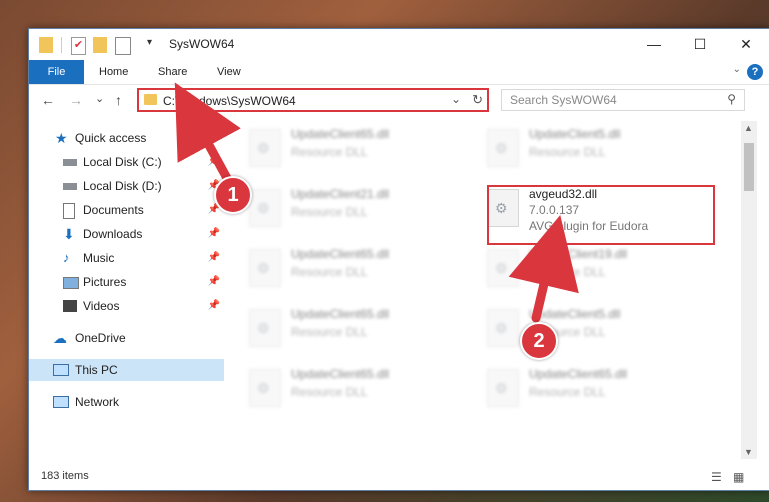 This screenshot has height=502, width=769. I want to click on forward-button: →, so click(76, 100).